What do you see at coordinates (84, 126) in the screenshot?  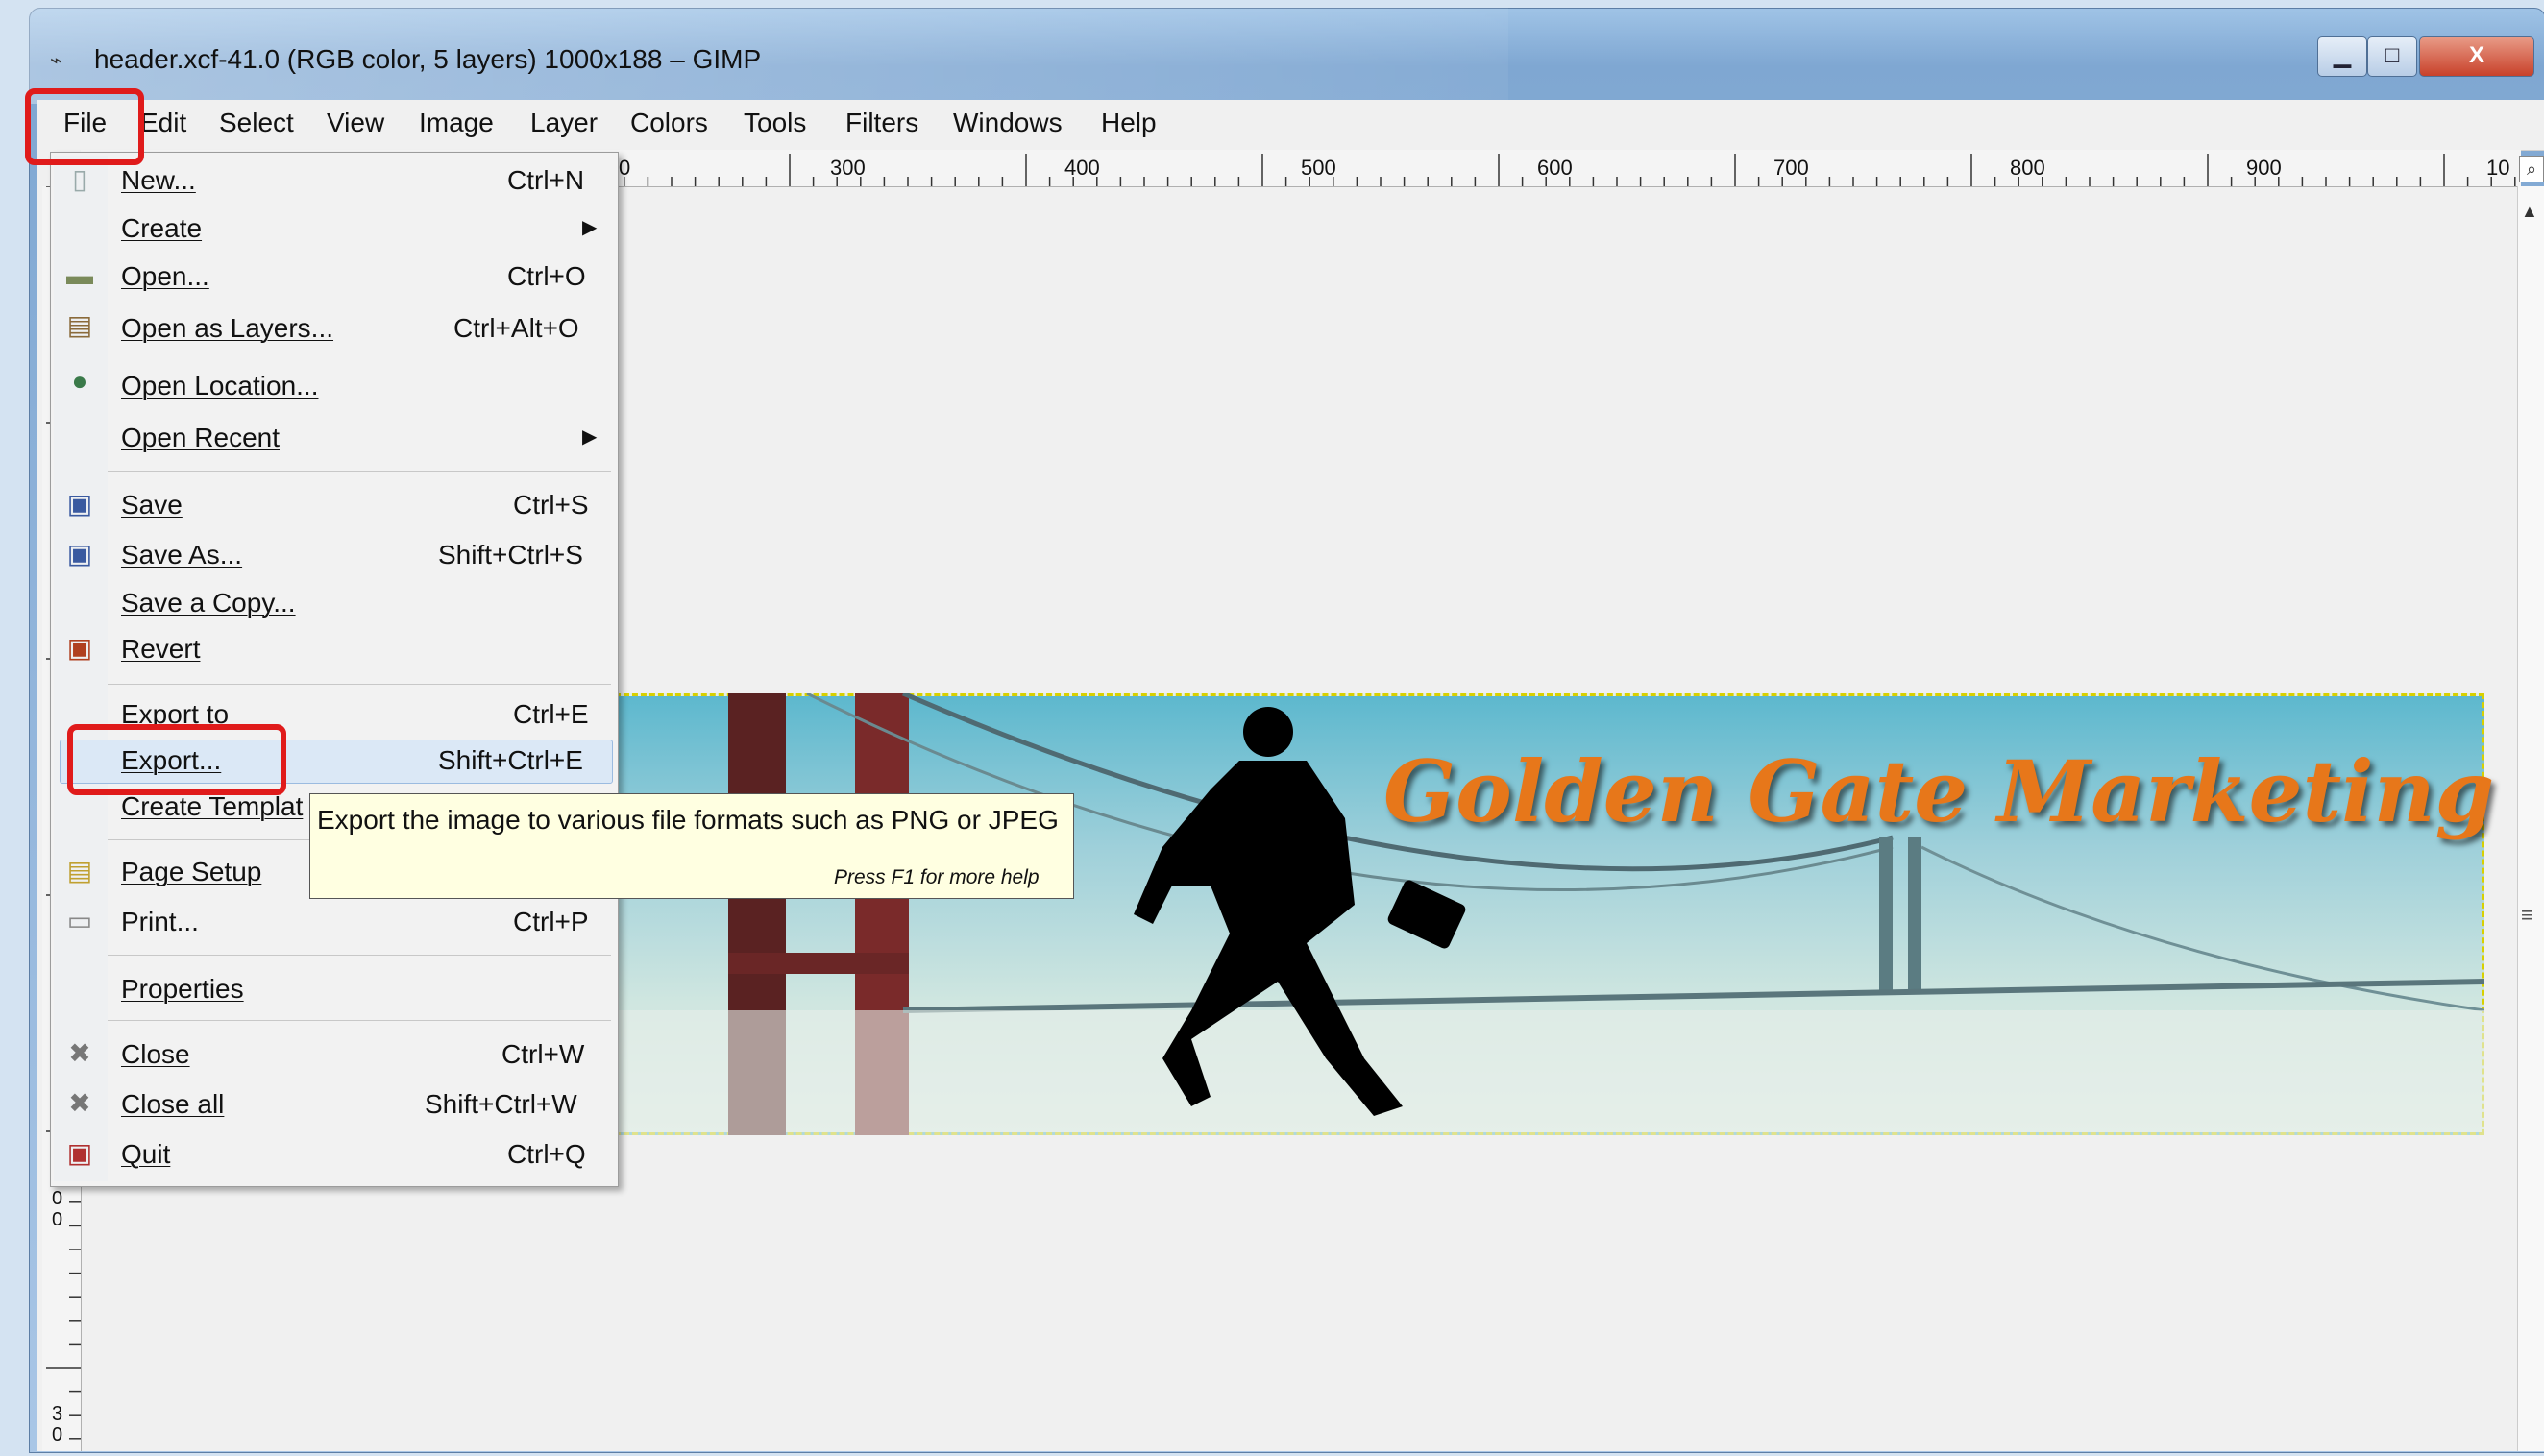 I see `annotation-file-highlight` at bounding box center [84, 126].